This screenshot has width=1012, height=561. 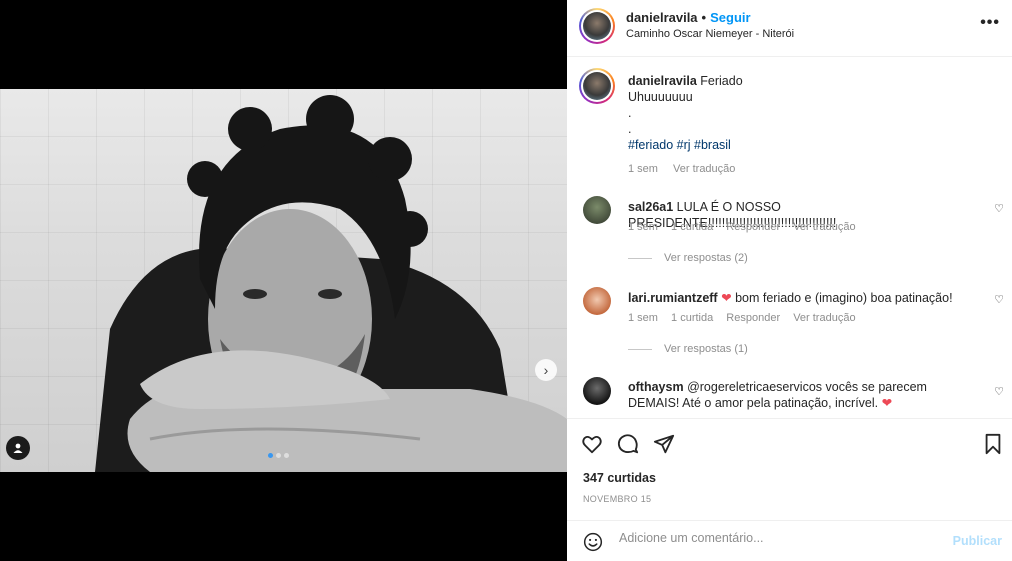 What do you see at coordinates (650, 207) in the screenshot?
I see `commenter-username: sal26a1` at bounding box center [650, 207].